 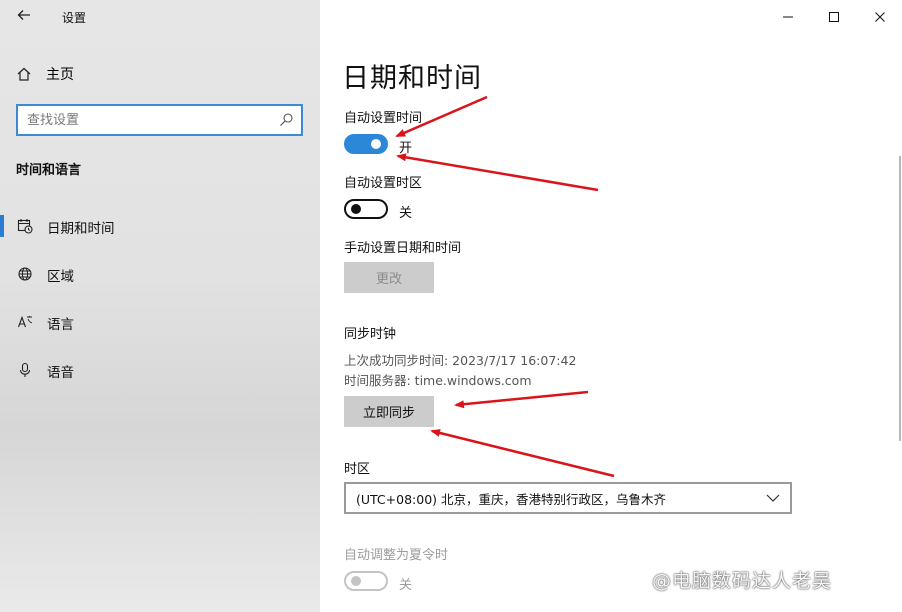 I want to click on language-icon, so click(x=25, y=321).